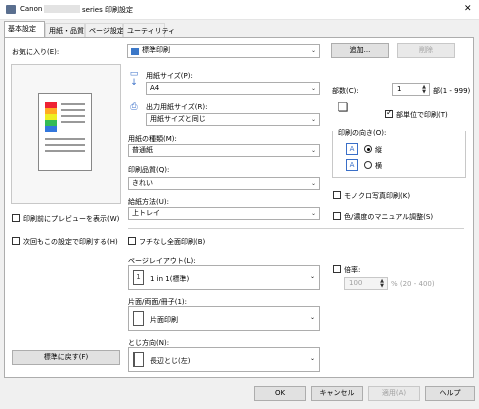 Image resolution: width=479 pixels, height=409 pixels. Describe the element at coordinates (134, 107) in the screenshot. I see `output-size-icon: ⎙` at that location.